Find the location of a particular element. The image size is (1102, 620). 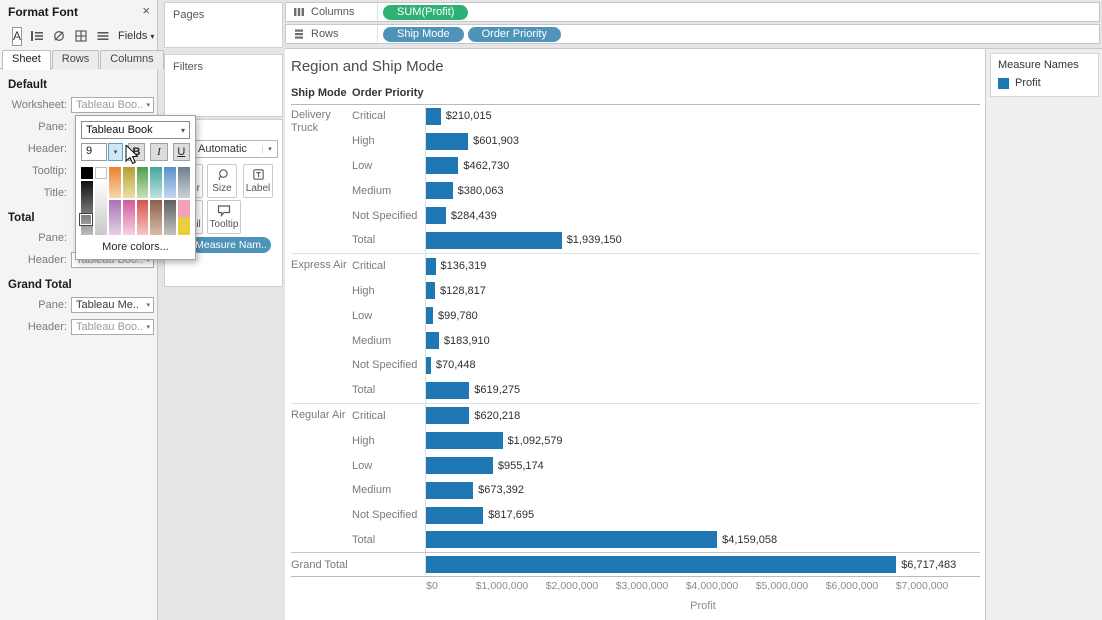

font-size-input: 9 is located at coordinates (94, 152).